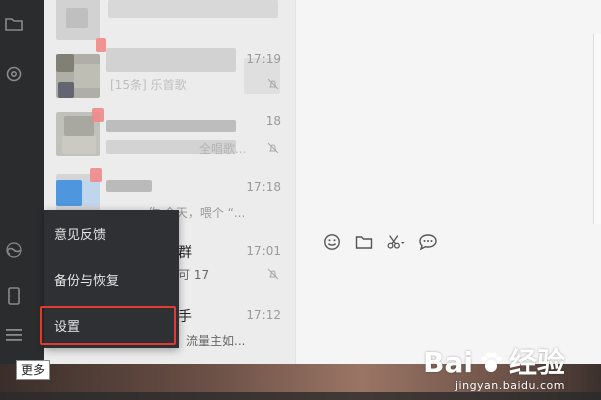 This screenshot has width=601, height=400. Describe the element at coordinates (396, 242) in the screenshot. I see `screenshot-icon` at that location.